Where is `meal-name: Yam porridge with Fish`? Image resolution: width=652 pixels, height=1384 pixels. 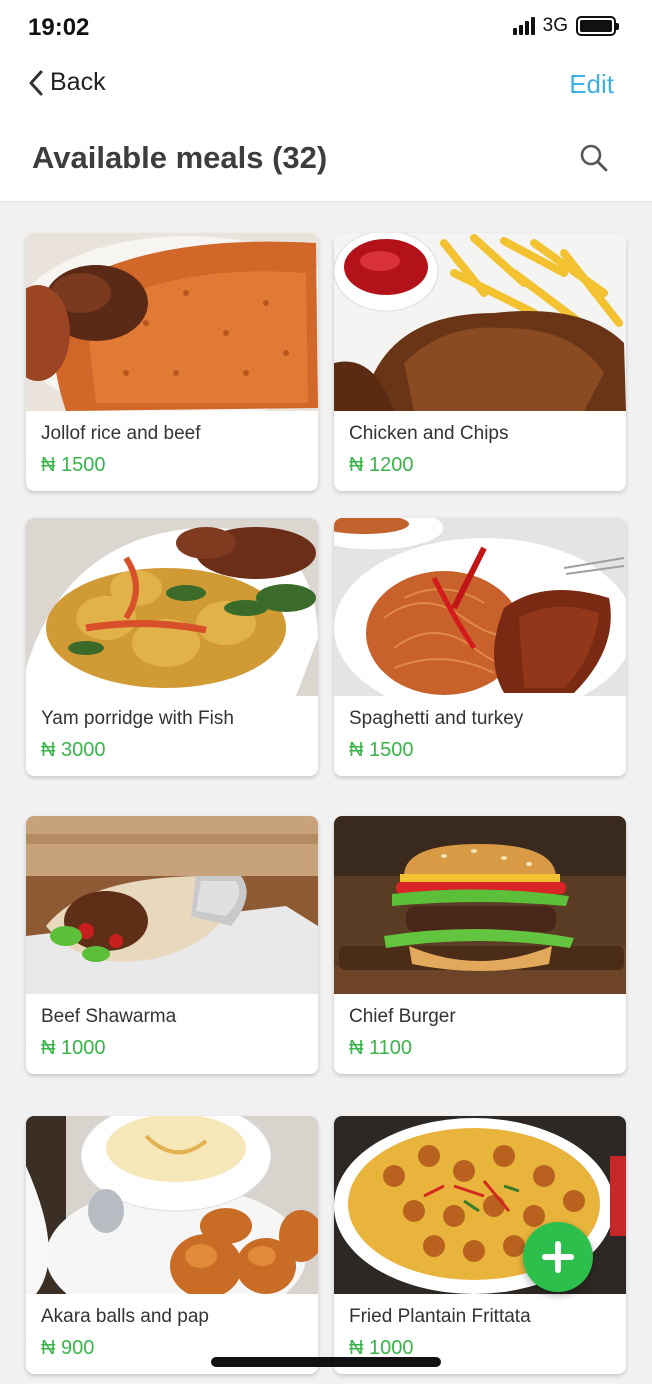
meal-name: Yam porridge with Fish is located at coordinates (137, 718).